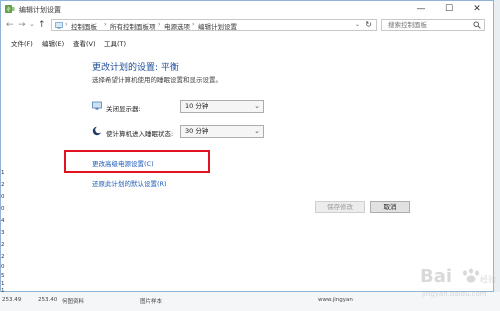 The height and width of the screenshot is (311, 500). Describe the element at coordinates (177, 26) in the screenshot. I see `breadcrumb-power-options: 电源选项` at that location.